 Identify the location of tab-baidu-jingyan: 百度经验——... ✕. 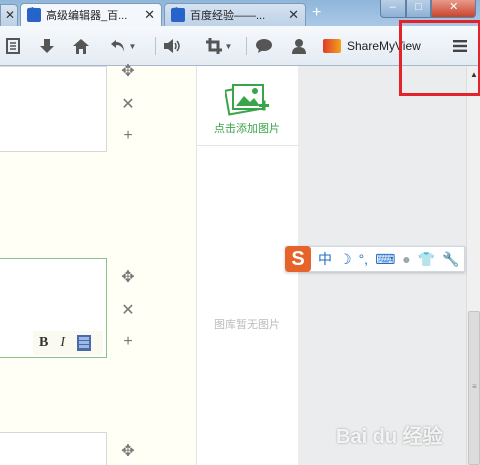
(235, 14).